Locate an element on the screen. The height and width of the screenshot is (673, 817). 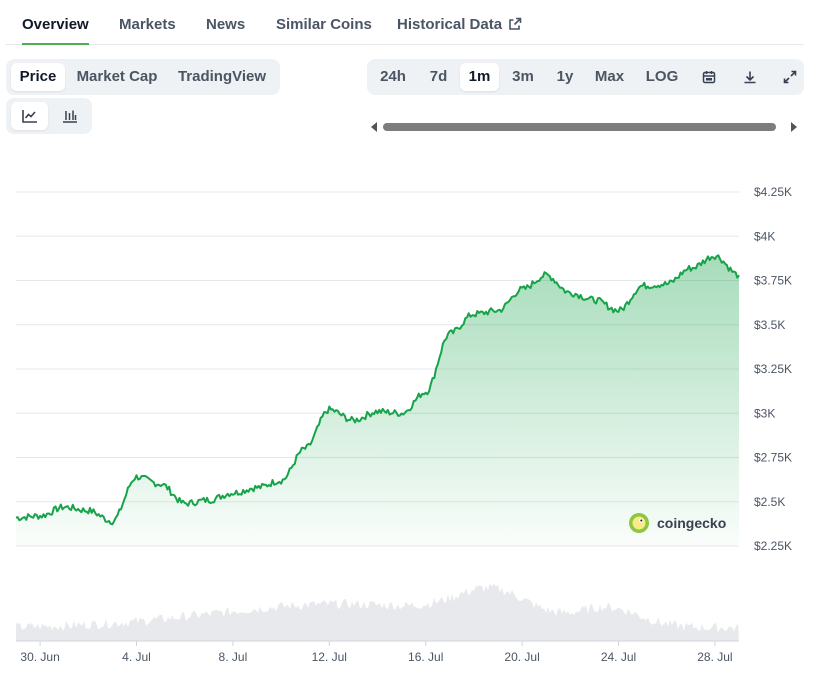
market-cap-button: Market Cap is located at coordinates (117, 77).